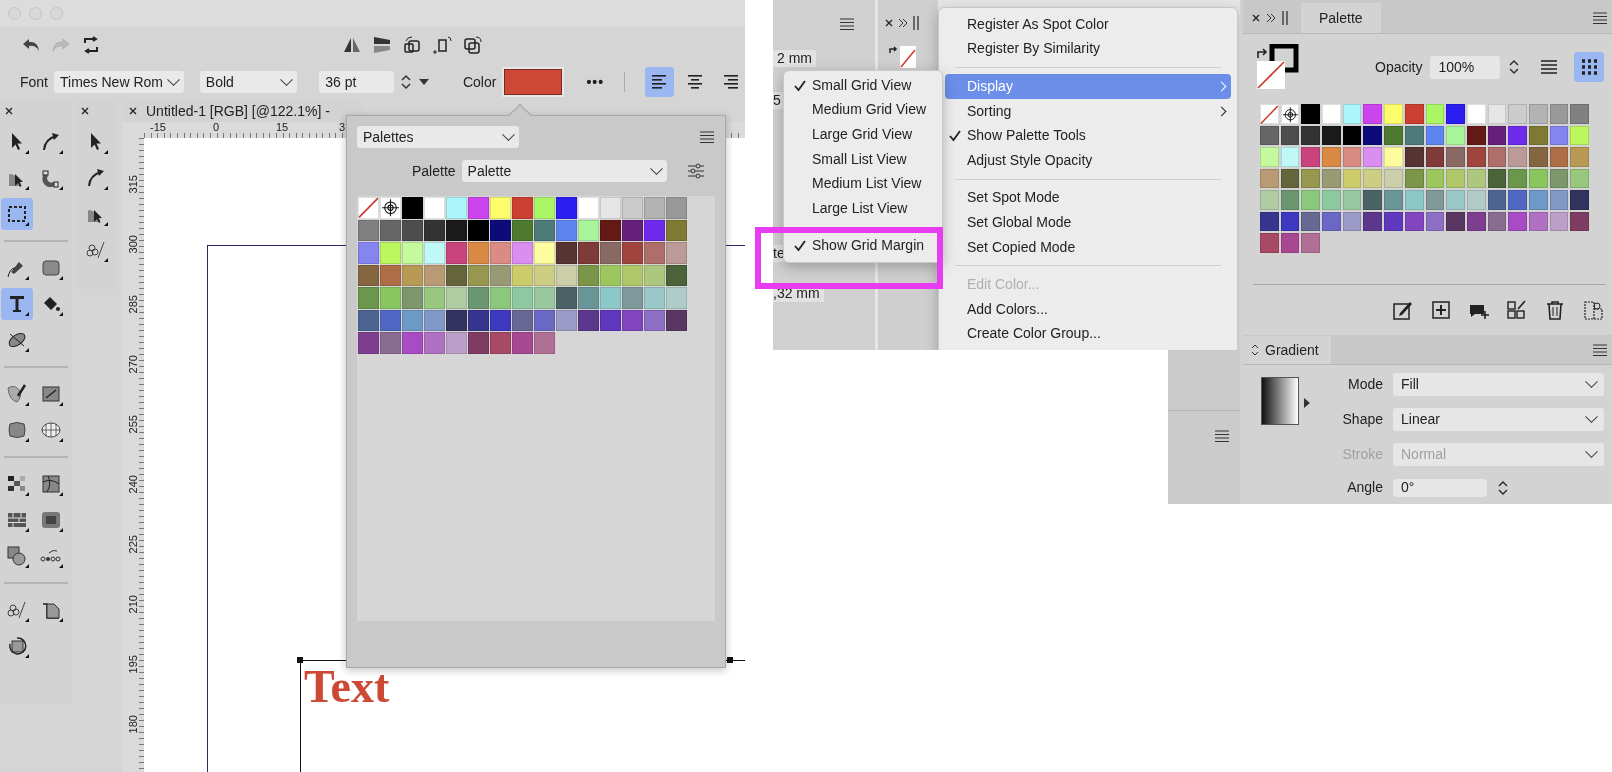 This screenshot has width=1612, height=772. I want to click on palette-dropdown: Palette, so click(564, 171).